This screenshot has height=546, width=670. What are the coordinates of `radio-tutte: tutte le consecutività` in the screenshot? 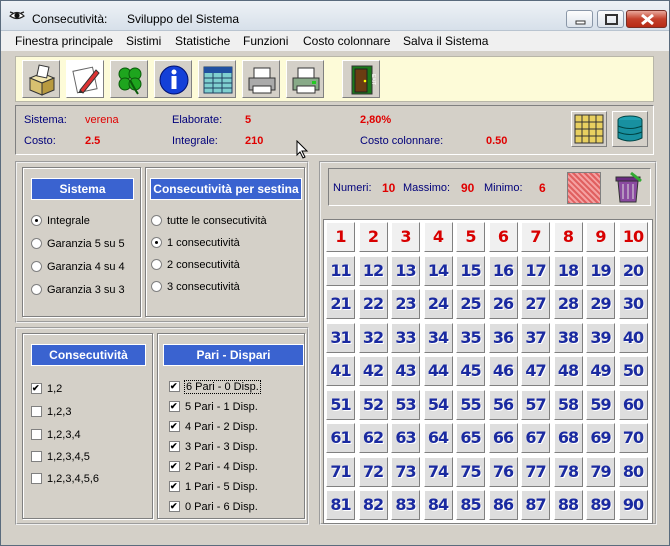 It's located at (209, 221).